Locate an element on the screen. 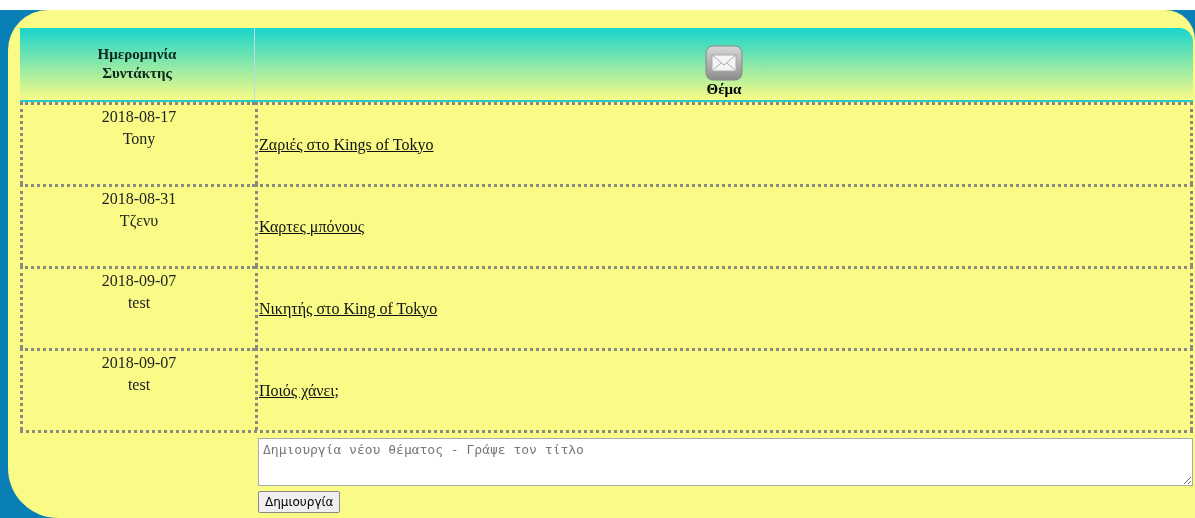 This screenshot has height=518, width=1195. create-button: Δημιουργία is located at coordinates (299, 502).